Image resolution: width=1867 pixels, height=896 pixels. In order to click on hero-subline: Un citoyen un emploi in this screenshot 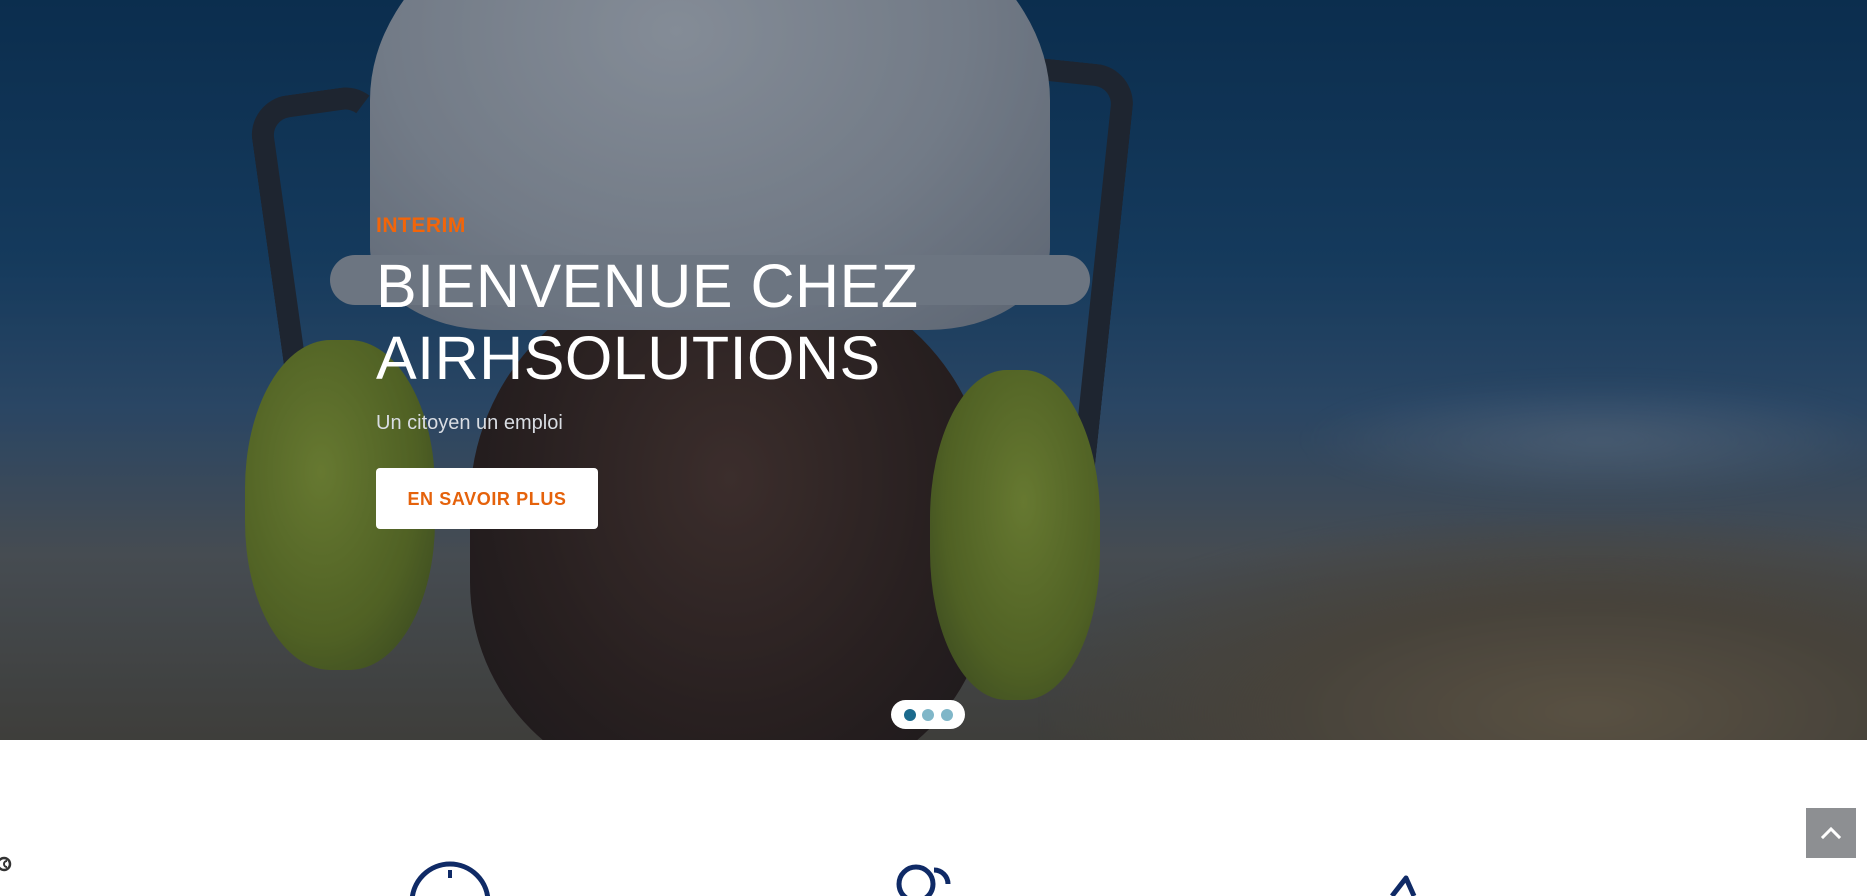, I will do `click(469, 423)`.